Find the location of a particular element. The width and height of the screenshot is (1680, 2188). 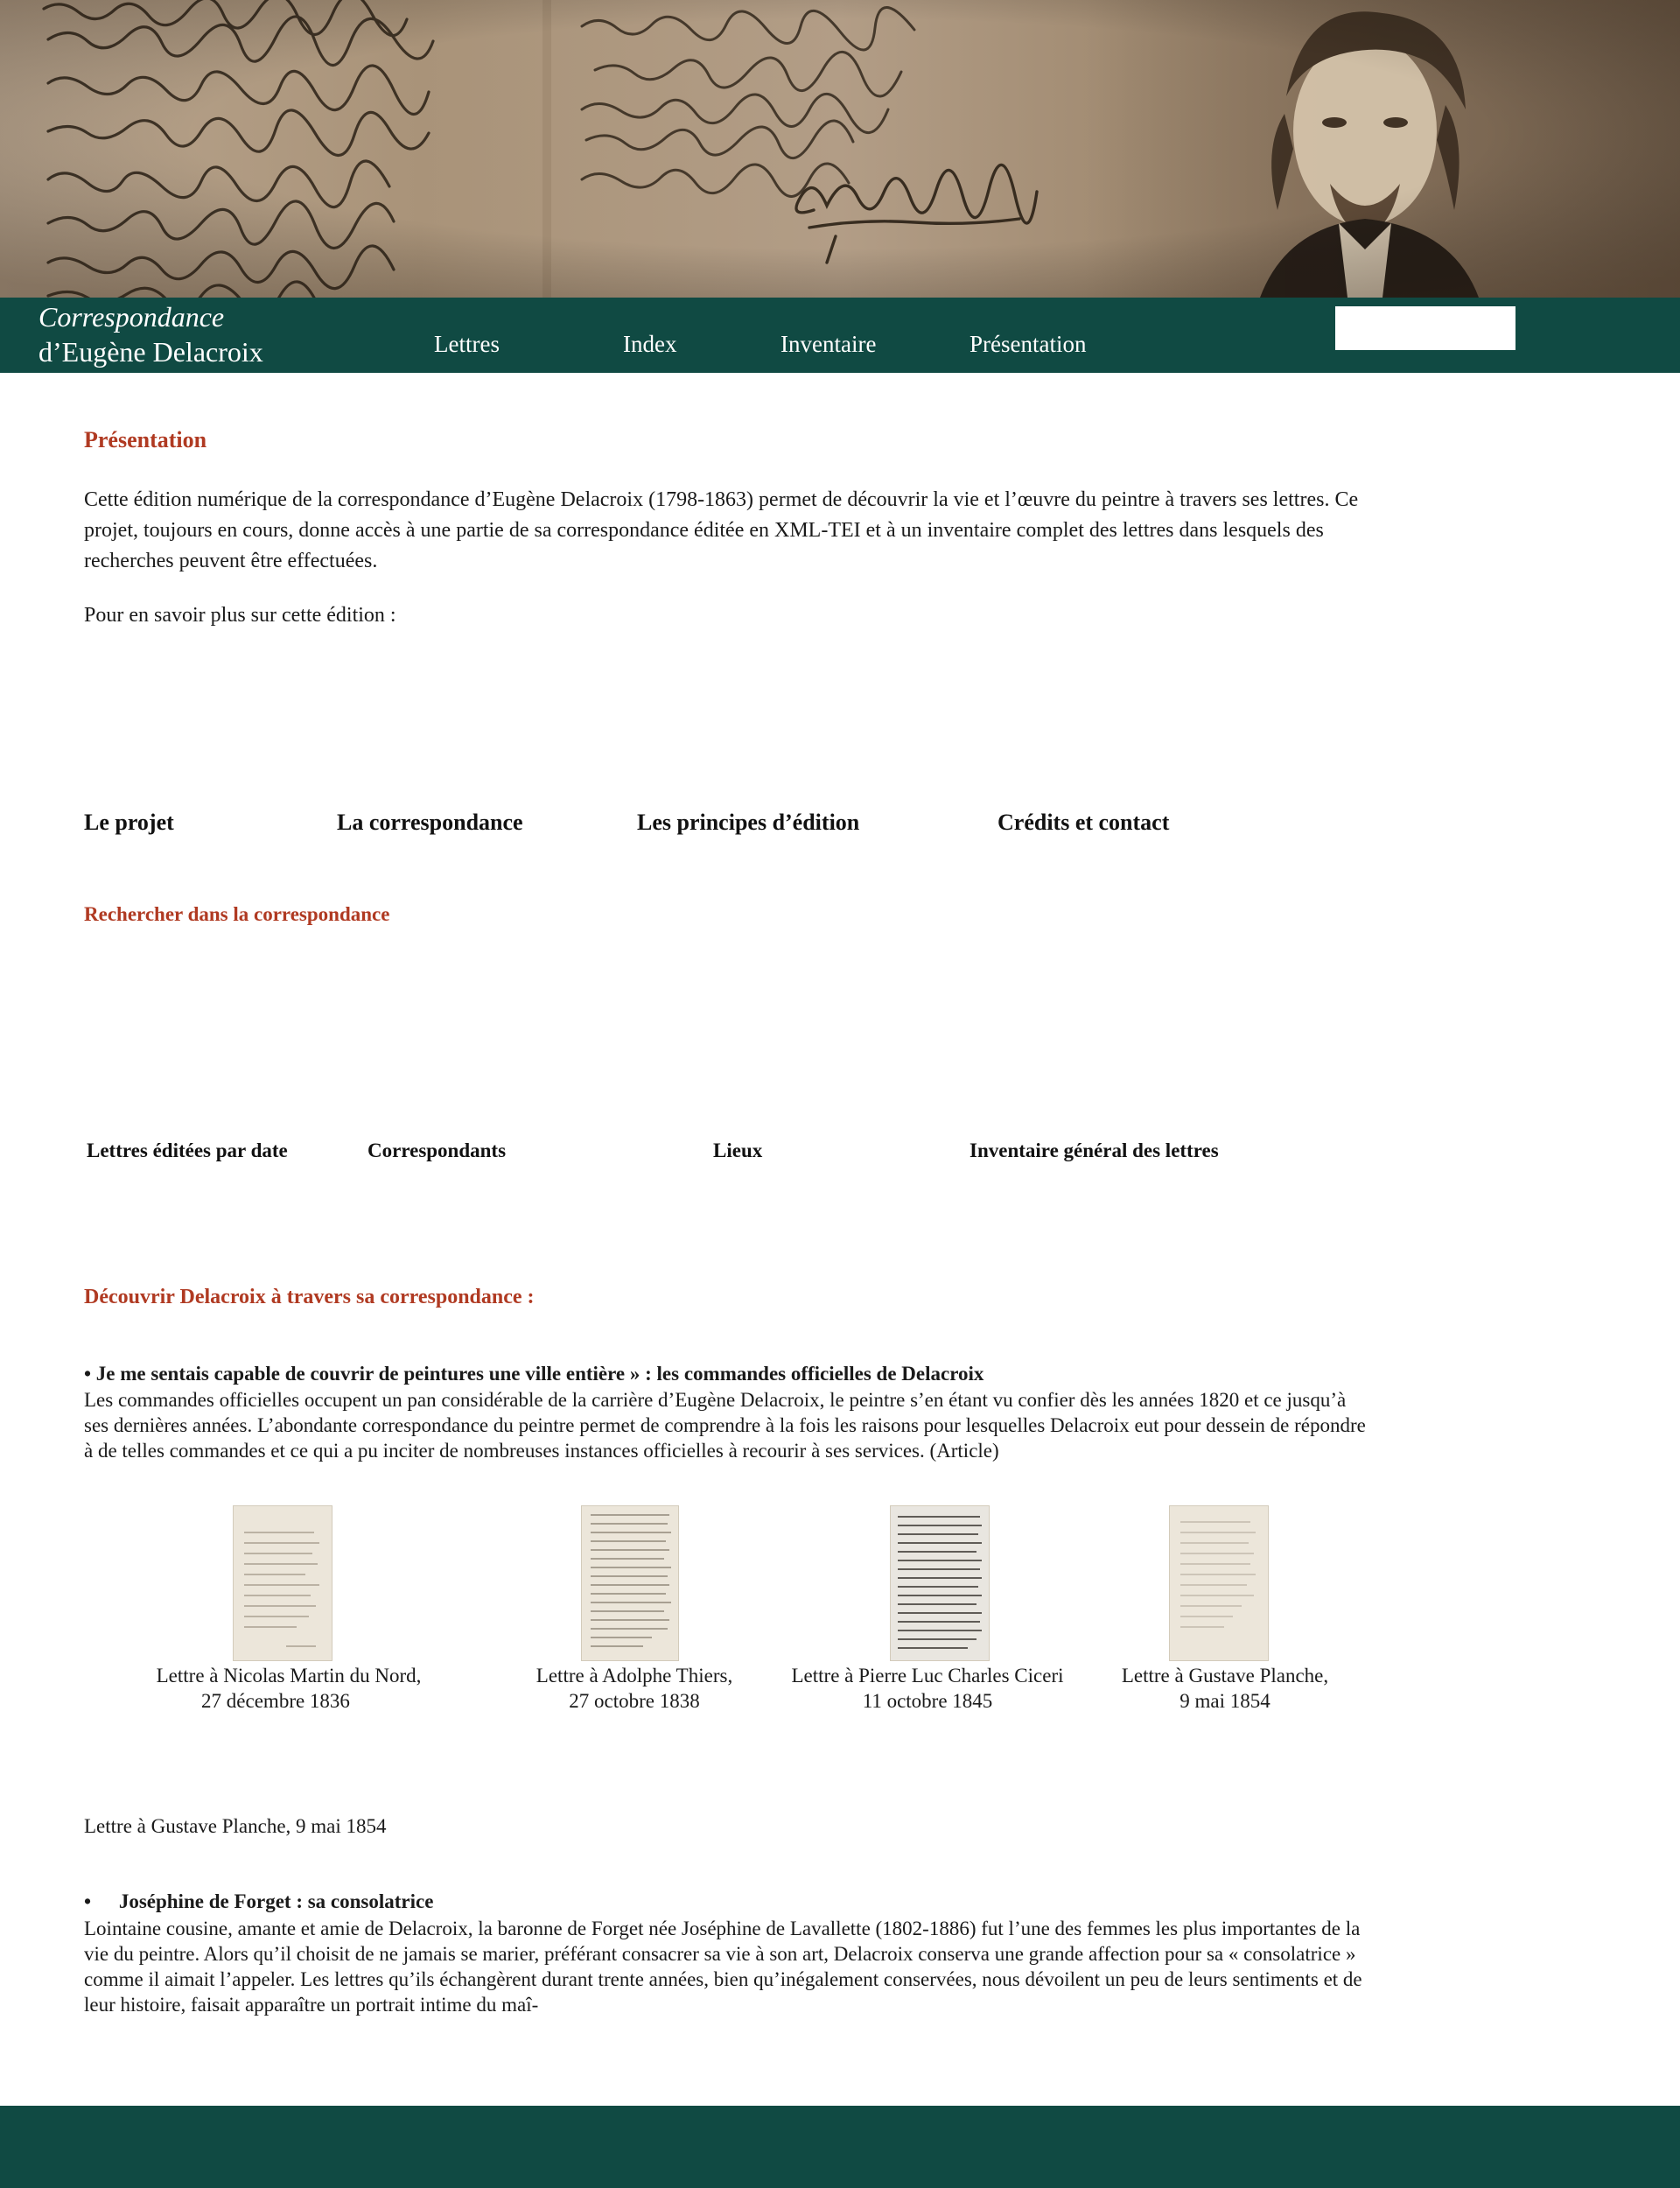

banner-handwriting-illustration is located at coordinates (840, 149).